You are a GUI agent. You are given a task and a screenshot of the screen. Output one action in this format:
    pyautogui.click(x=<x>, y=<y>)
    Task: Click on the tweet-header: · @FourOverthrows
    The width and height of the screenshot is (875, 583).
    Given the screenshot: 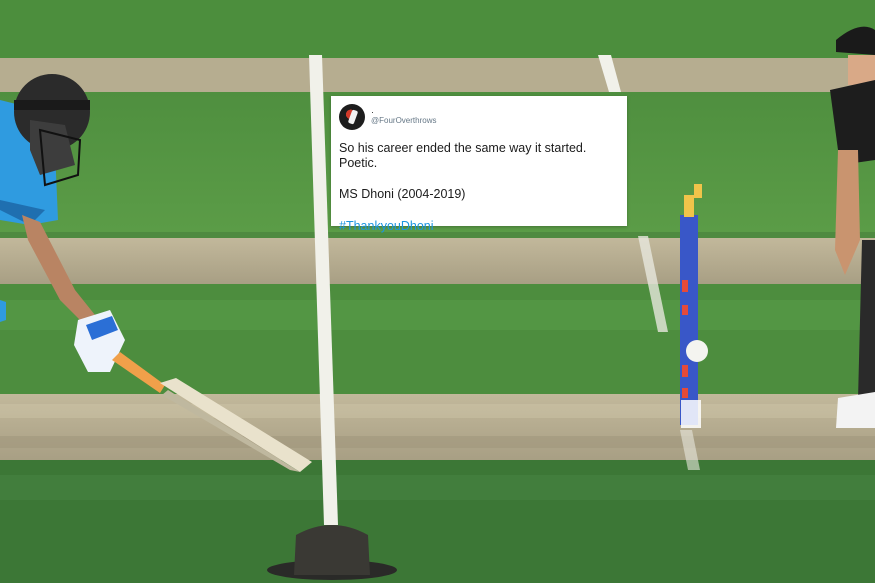 What is the action you would take?
    pyautogui.click(x=479, y=117)
    